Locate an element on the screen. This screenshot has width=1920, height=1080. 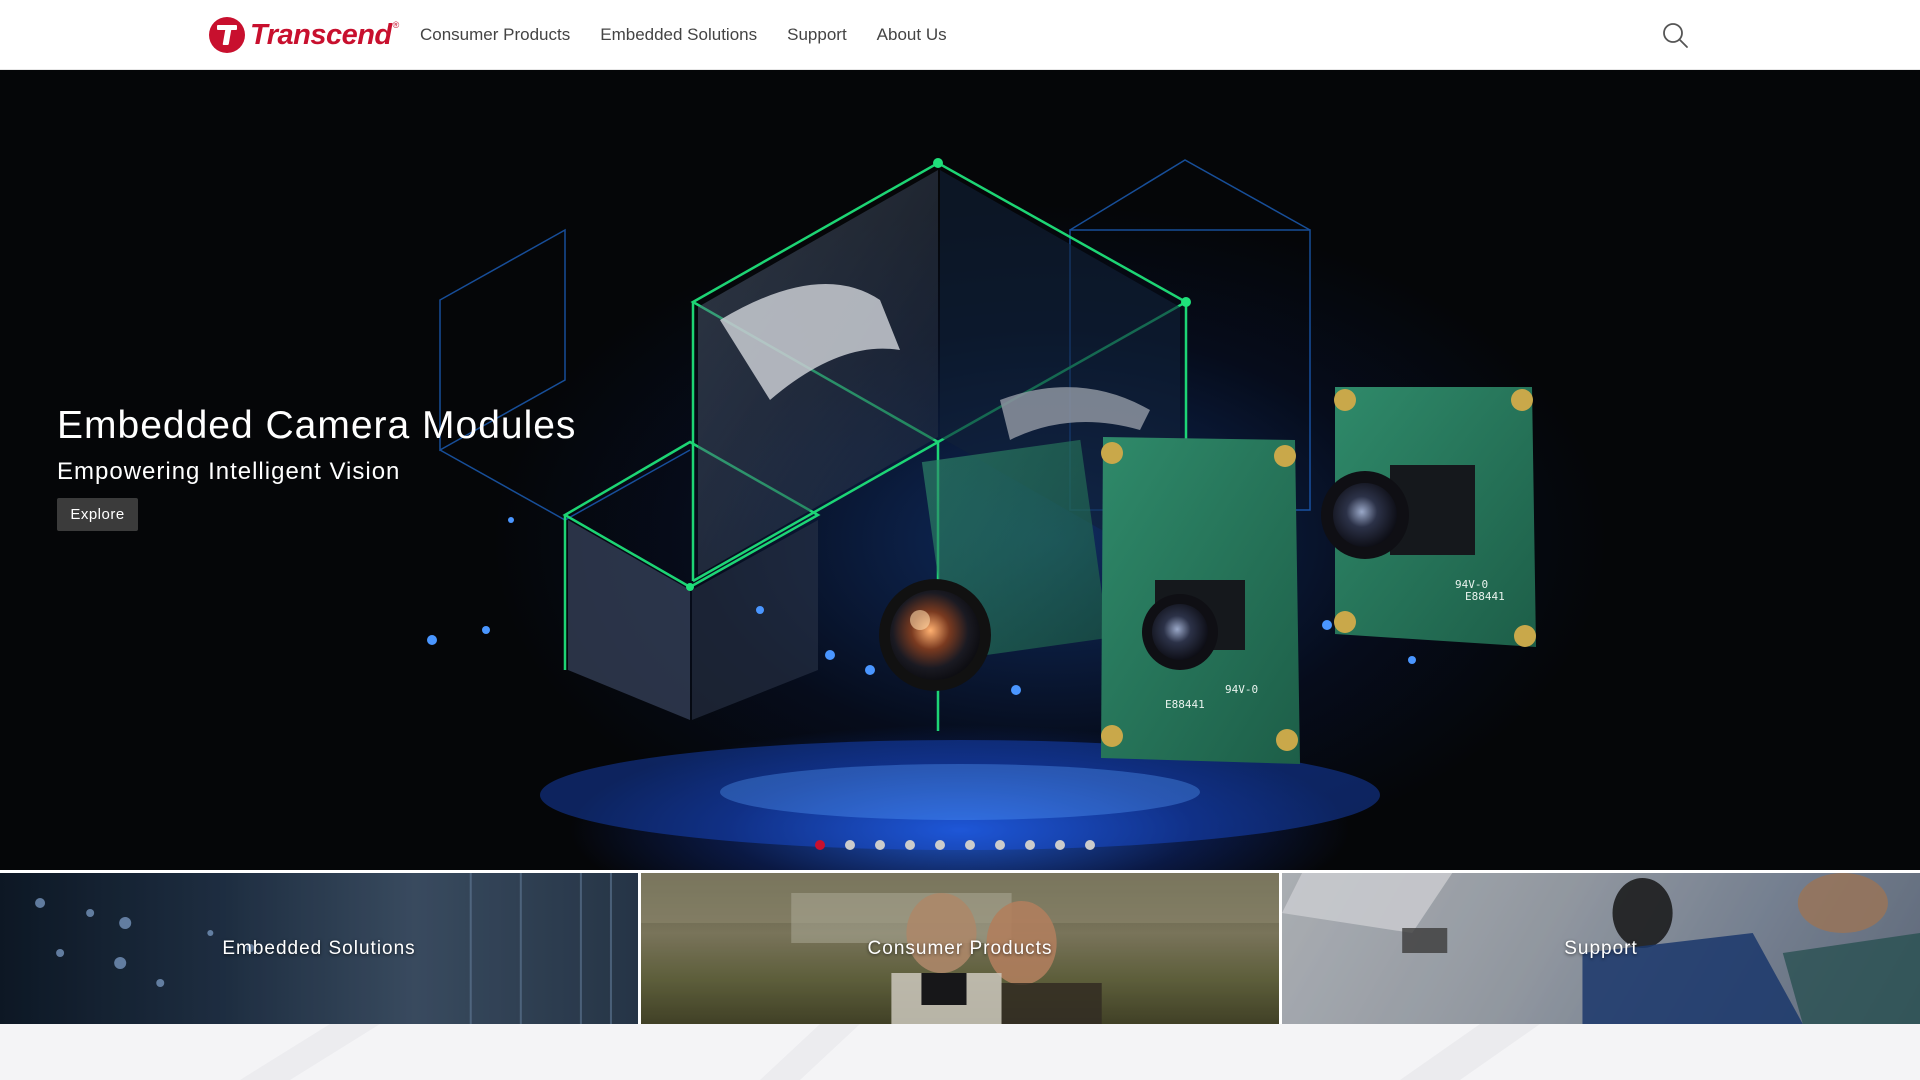
transcend-logo: Transcend ® is located at coordinates (304, 35).